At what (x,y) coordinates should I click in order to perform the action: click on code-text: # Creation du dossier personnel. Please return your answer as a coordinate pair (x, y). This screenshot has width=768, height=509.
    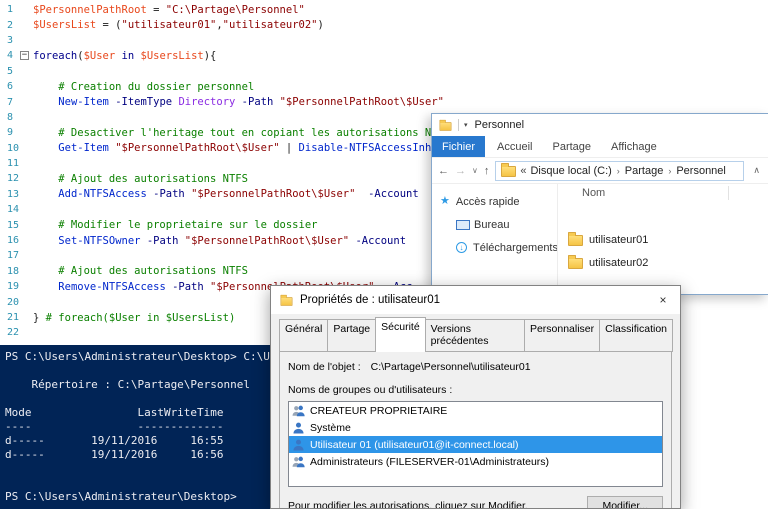
    Looking at the image, I should click on (144, 86).